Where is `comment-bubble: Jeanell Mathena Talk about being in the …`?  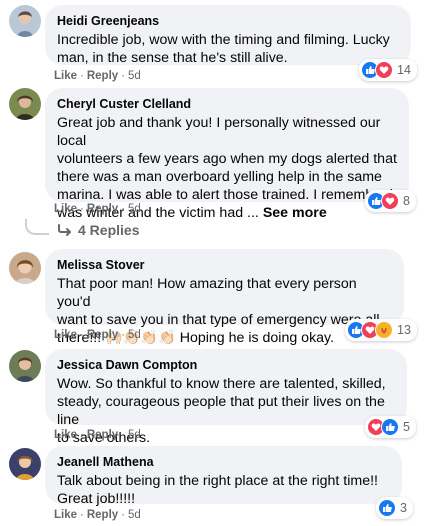
comment-bubble: Jeanell Mathena Talk about being in the … is located at coordinates (223, 476).